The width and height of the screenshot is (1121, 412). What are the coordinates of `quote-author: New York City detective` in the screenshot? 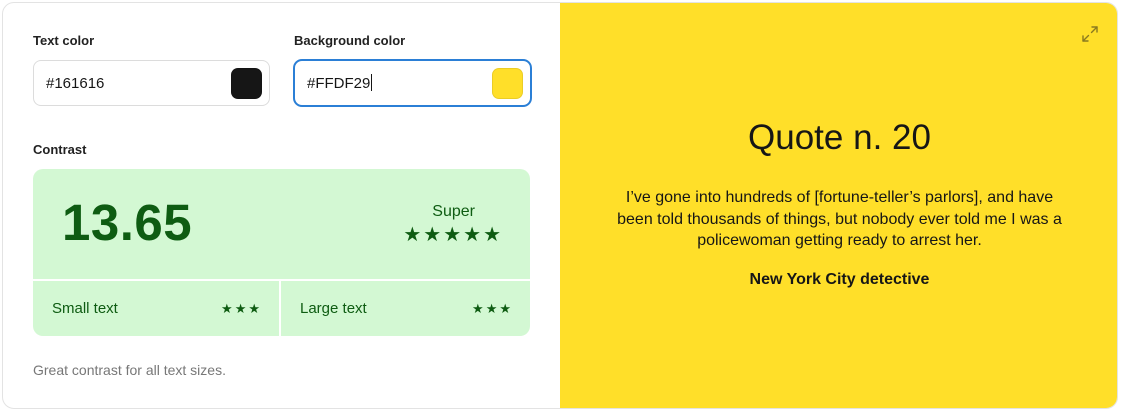 It's located at (839, 279).